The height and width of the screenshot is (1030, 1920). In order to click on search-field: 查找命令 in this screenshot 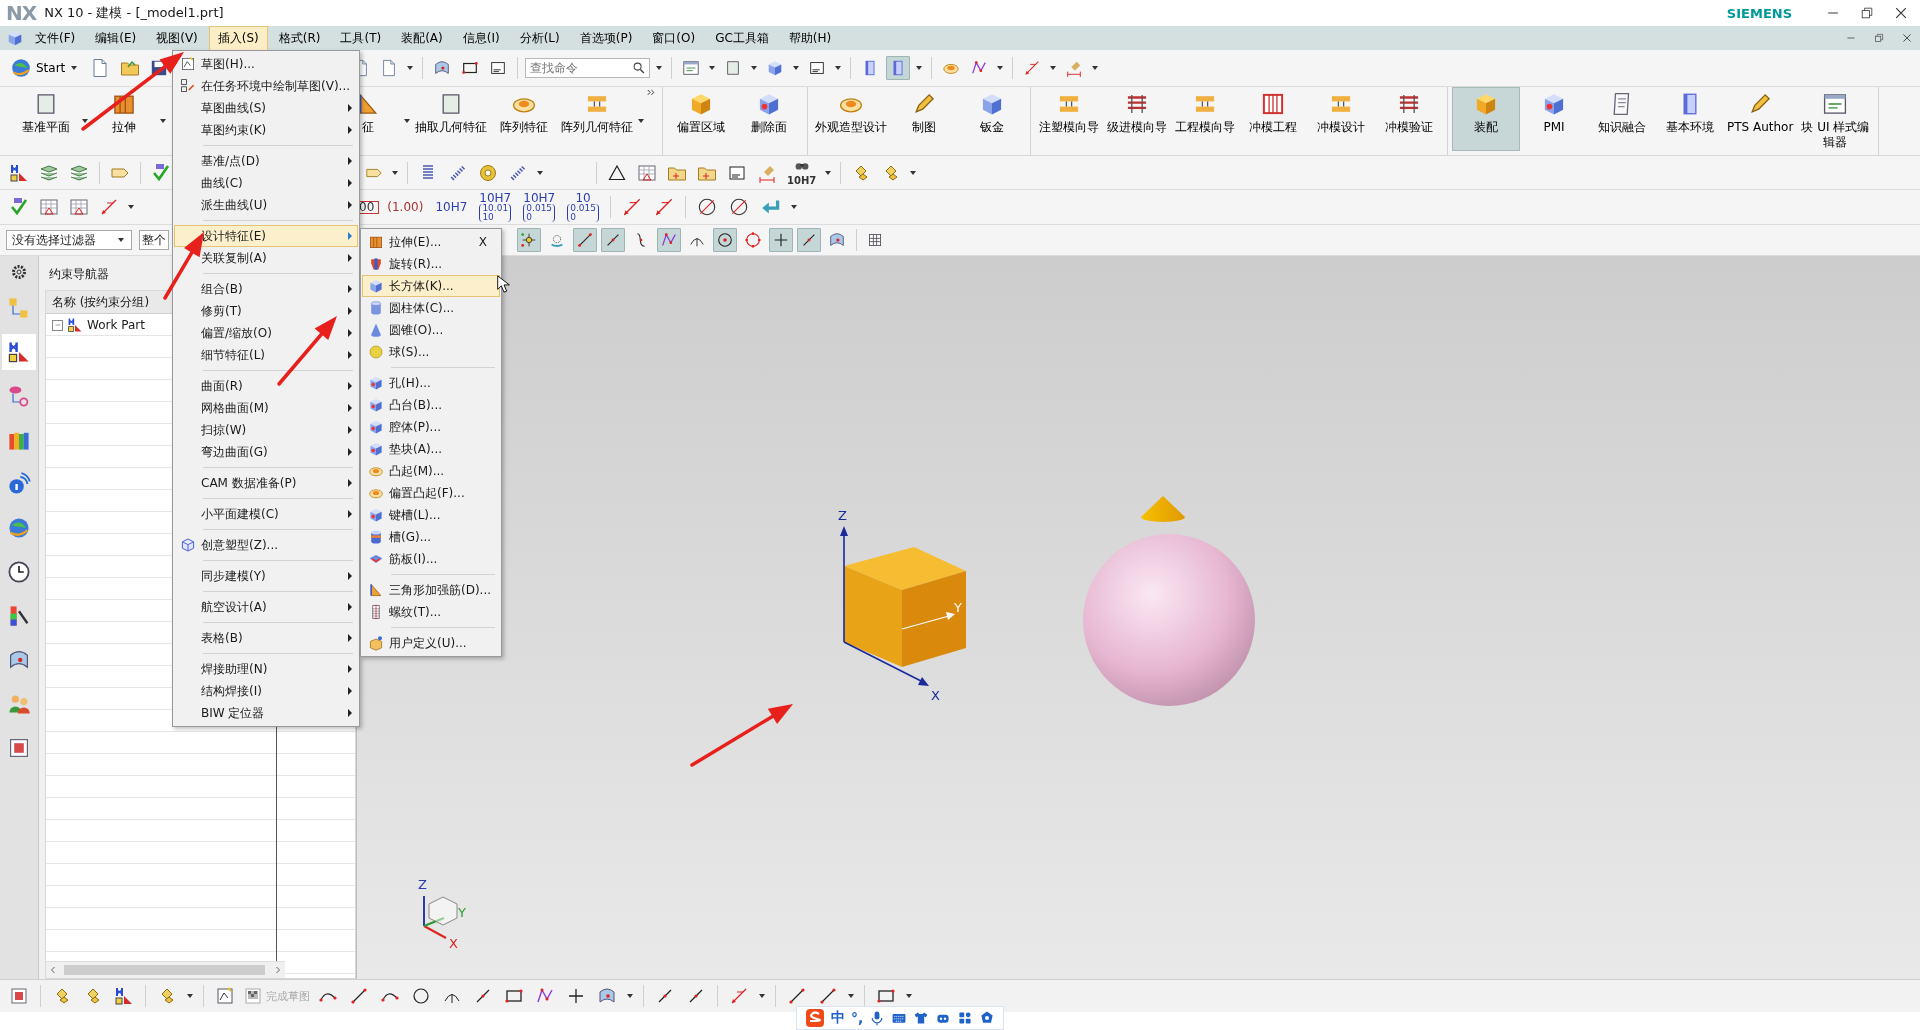, I will do `click(588, 68)`.